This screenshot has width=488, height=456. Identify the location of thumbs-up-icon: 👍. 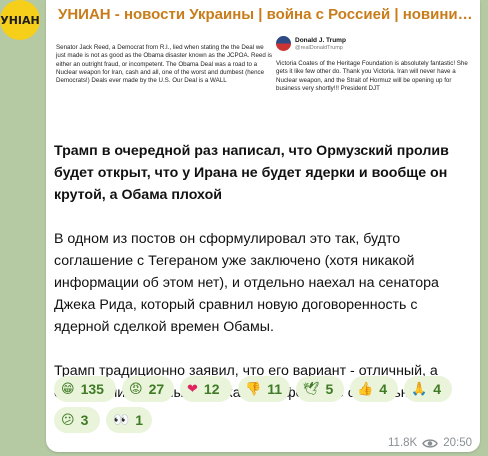
(365, 389).